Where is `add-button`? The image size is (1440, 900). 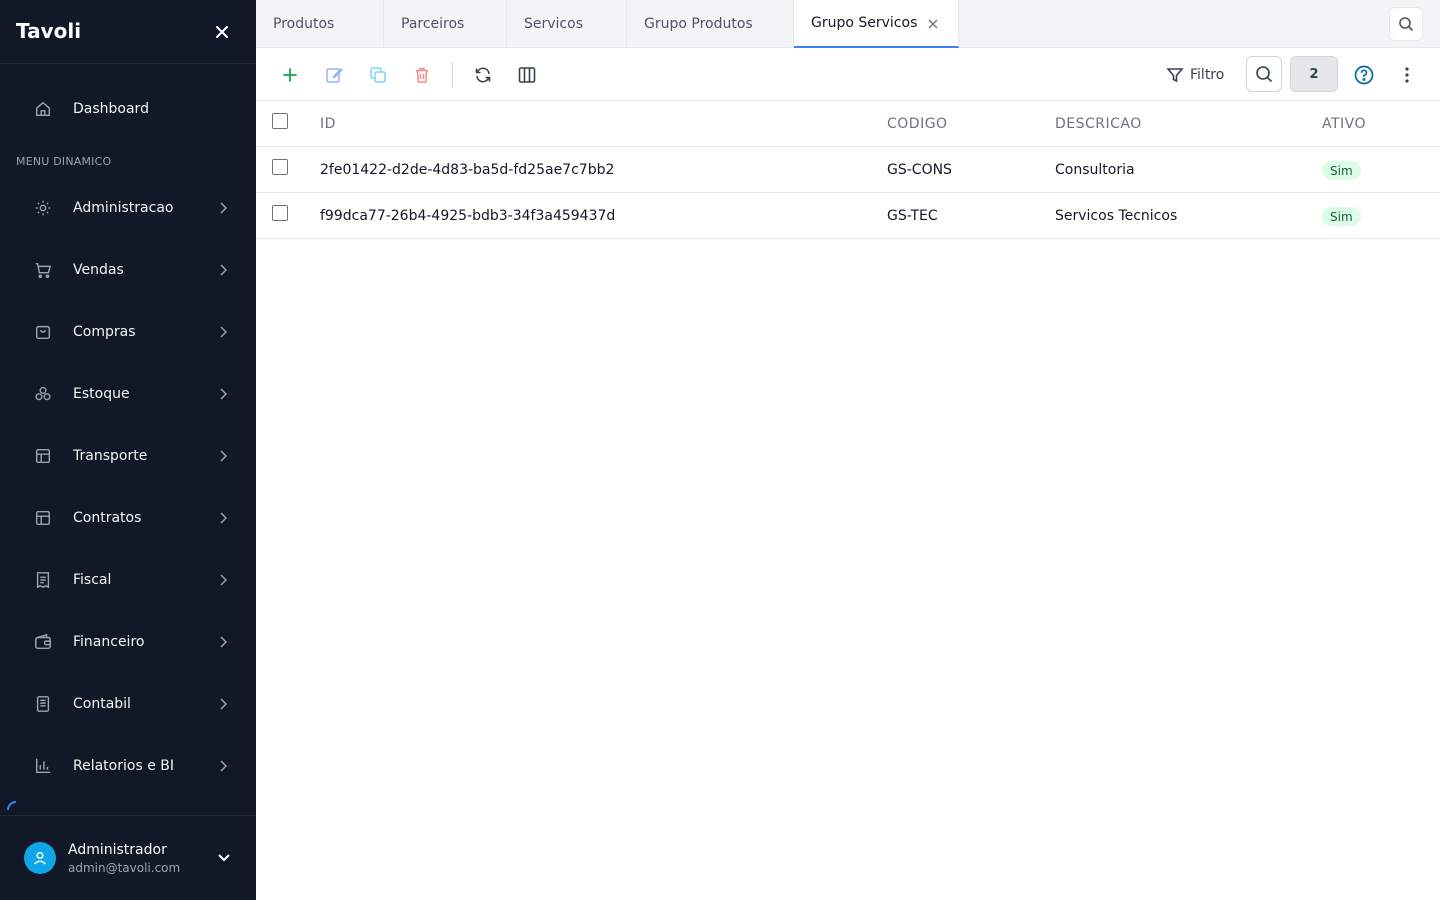
add-button is located at coordinates (290, 75).